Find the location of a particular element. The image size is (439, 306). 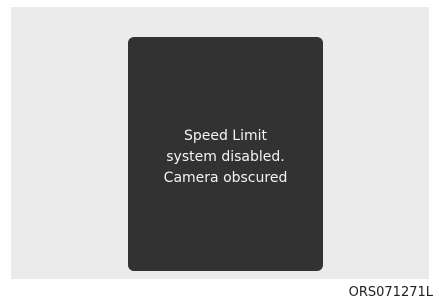

message-line-3: Camera obscured is located at coordinates (225, 177).